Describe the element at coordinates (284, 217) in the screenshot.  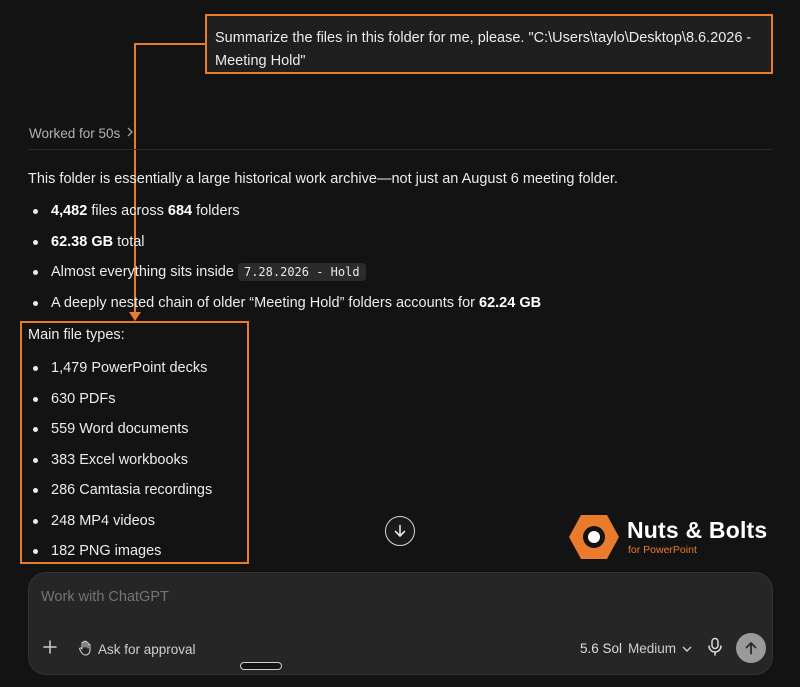
I see `list-item: 4,482 files across 684 folders` at that location.